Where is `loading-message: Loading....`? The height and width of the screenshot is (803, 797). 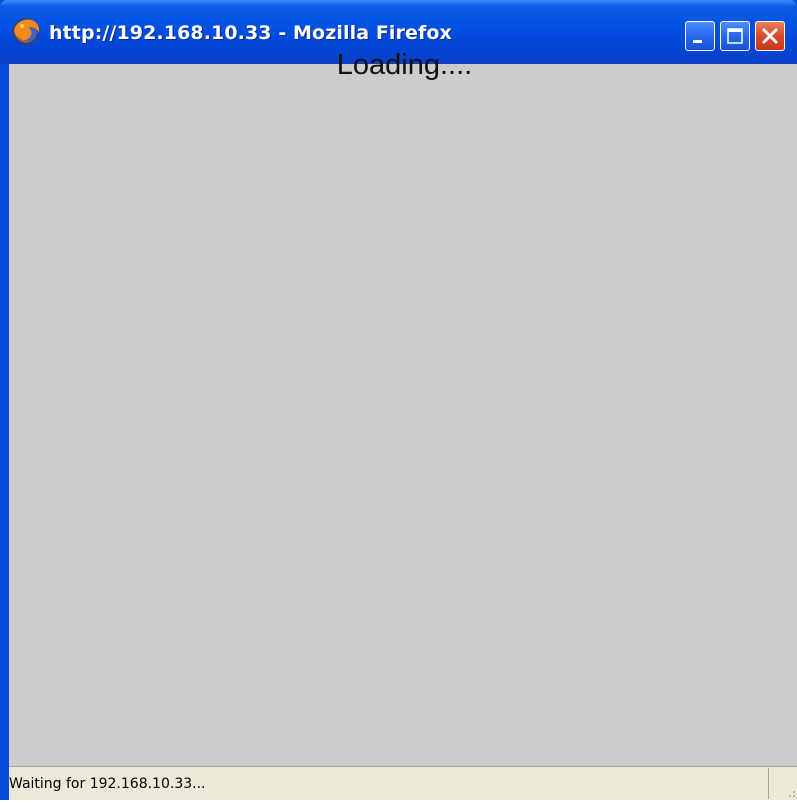
loading-message: Loading.... is located at coordinates (404, 65).